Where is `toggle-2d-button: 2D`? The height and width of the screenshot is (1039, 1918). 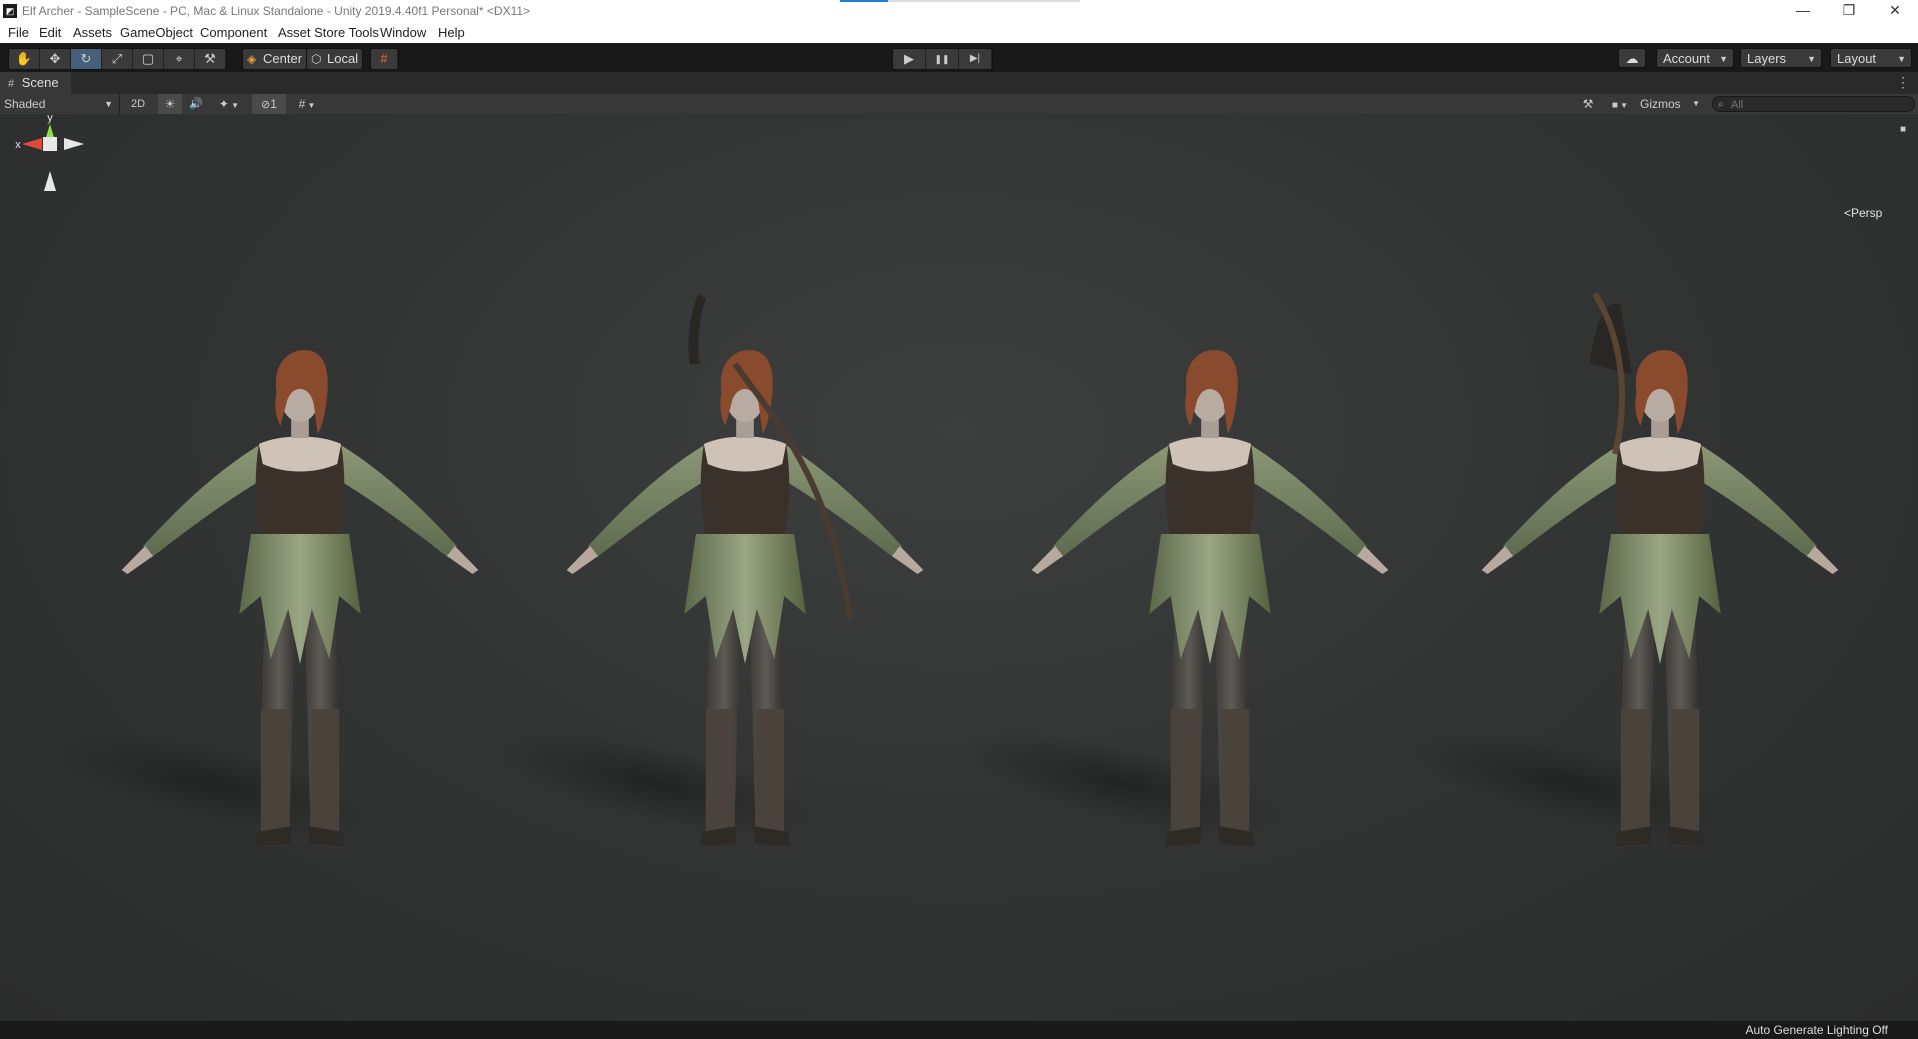 toggle-2d-button: 2D is located at coordinates (138, 104).